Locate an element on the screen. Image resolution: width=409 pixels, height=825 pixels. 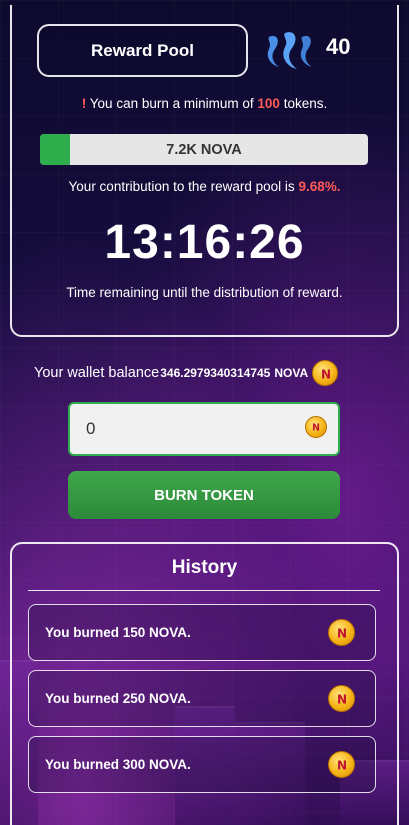
history-item: You burned 300 NOVA. N is located at coordinates (202, 764).